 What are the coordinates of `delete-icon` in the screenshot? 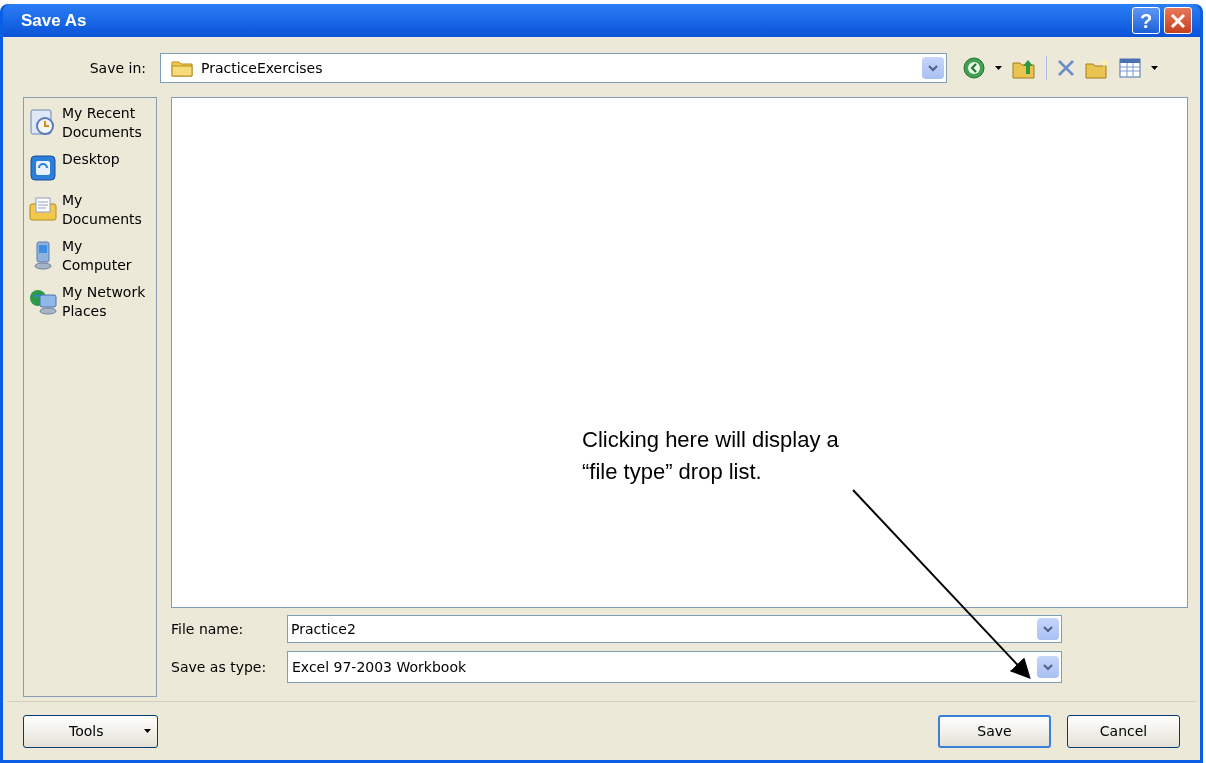 It's located at (1066, 68).